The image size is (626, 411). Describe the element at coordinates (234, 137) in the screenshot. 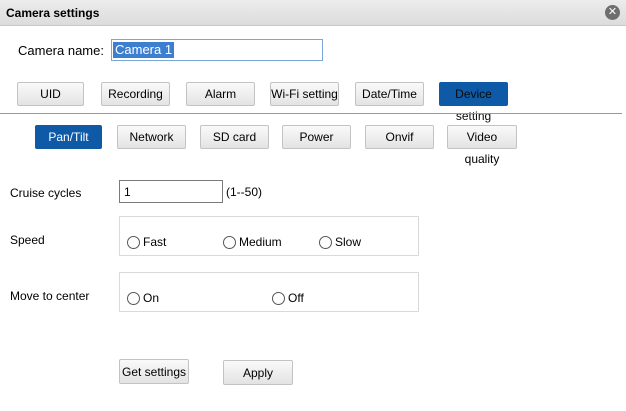

I see `subtab-sd-card: SD card` at that location.